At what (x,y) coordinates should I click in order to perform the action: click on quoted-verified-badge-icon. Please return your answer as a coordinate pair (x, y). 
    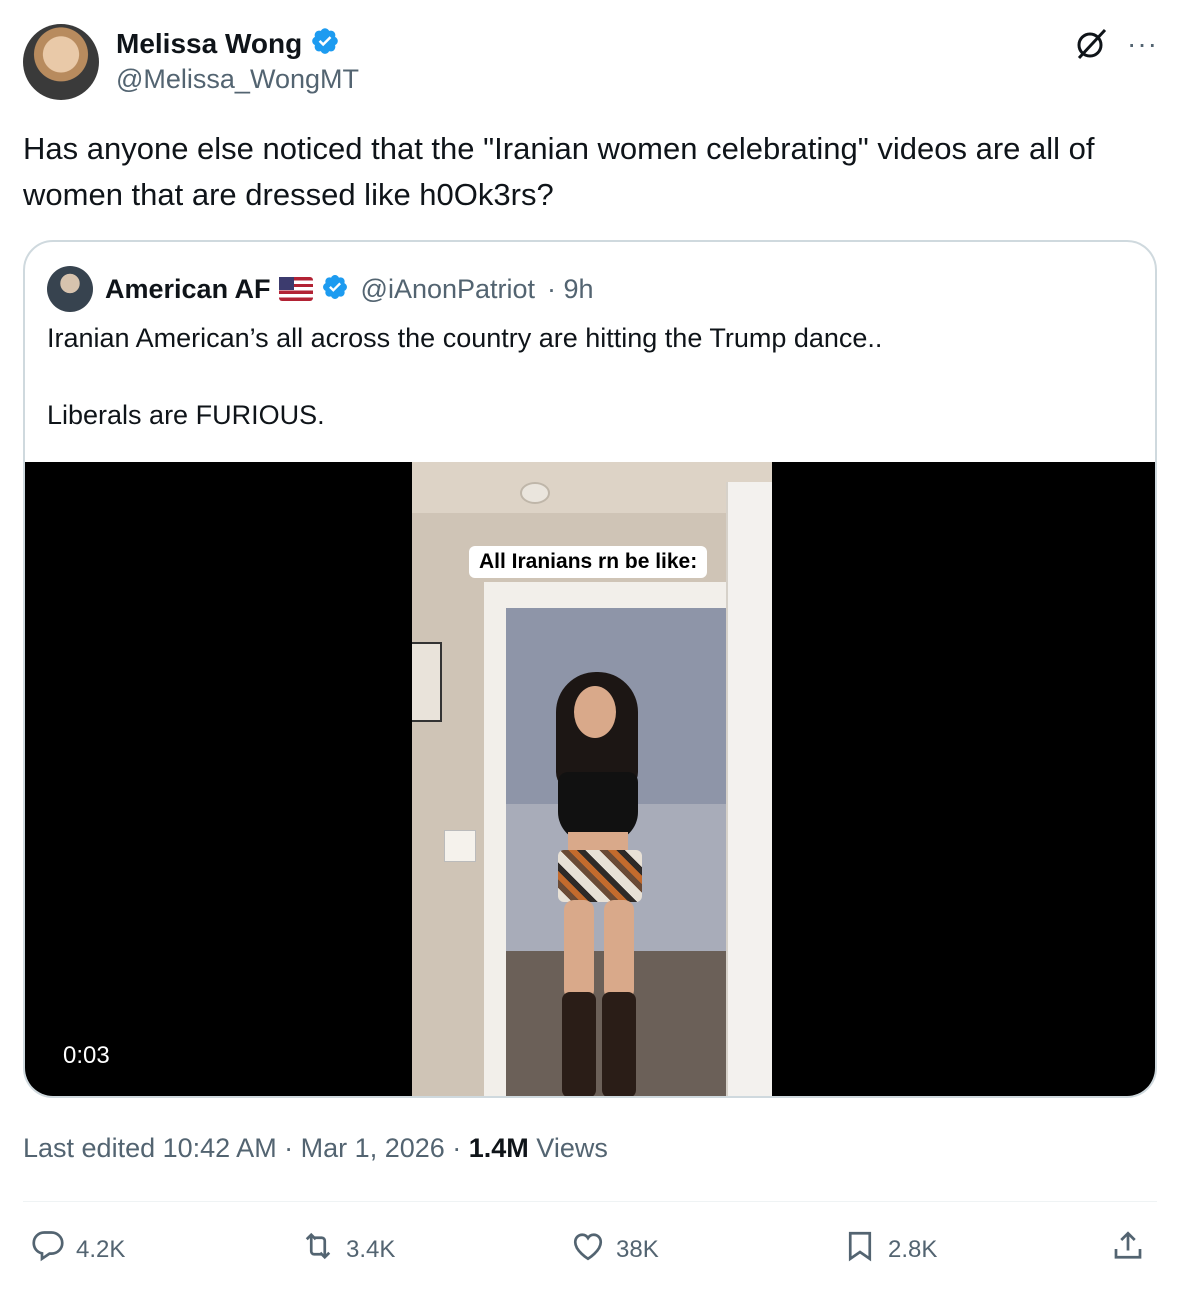
    Looking at the image, I should click on (335, 289).